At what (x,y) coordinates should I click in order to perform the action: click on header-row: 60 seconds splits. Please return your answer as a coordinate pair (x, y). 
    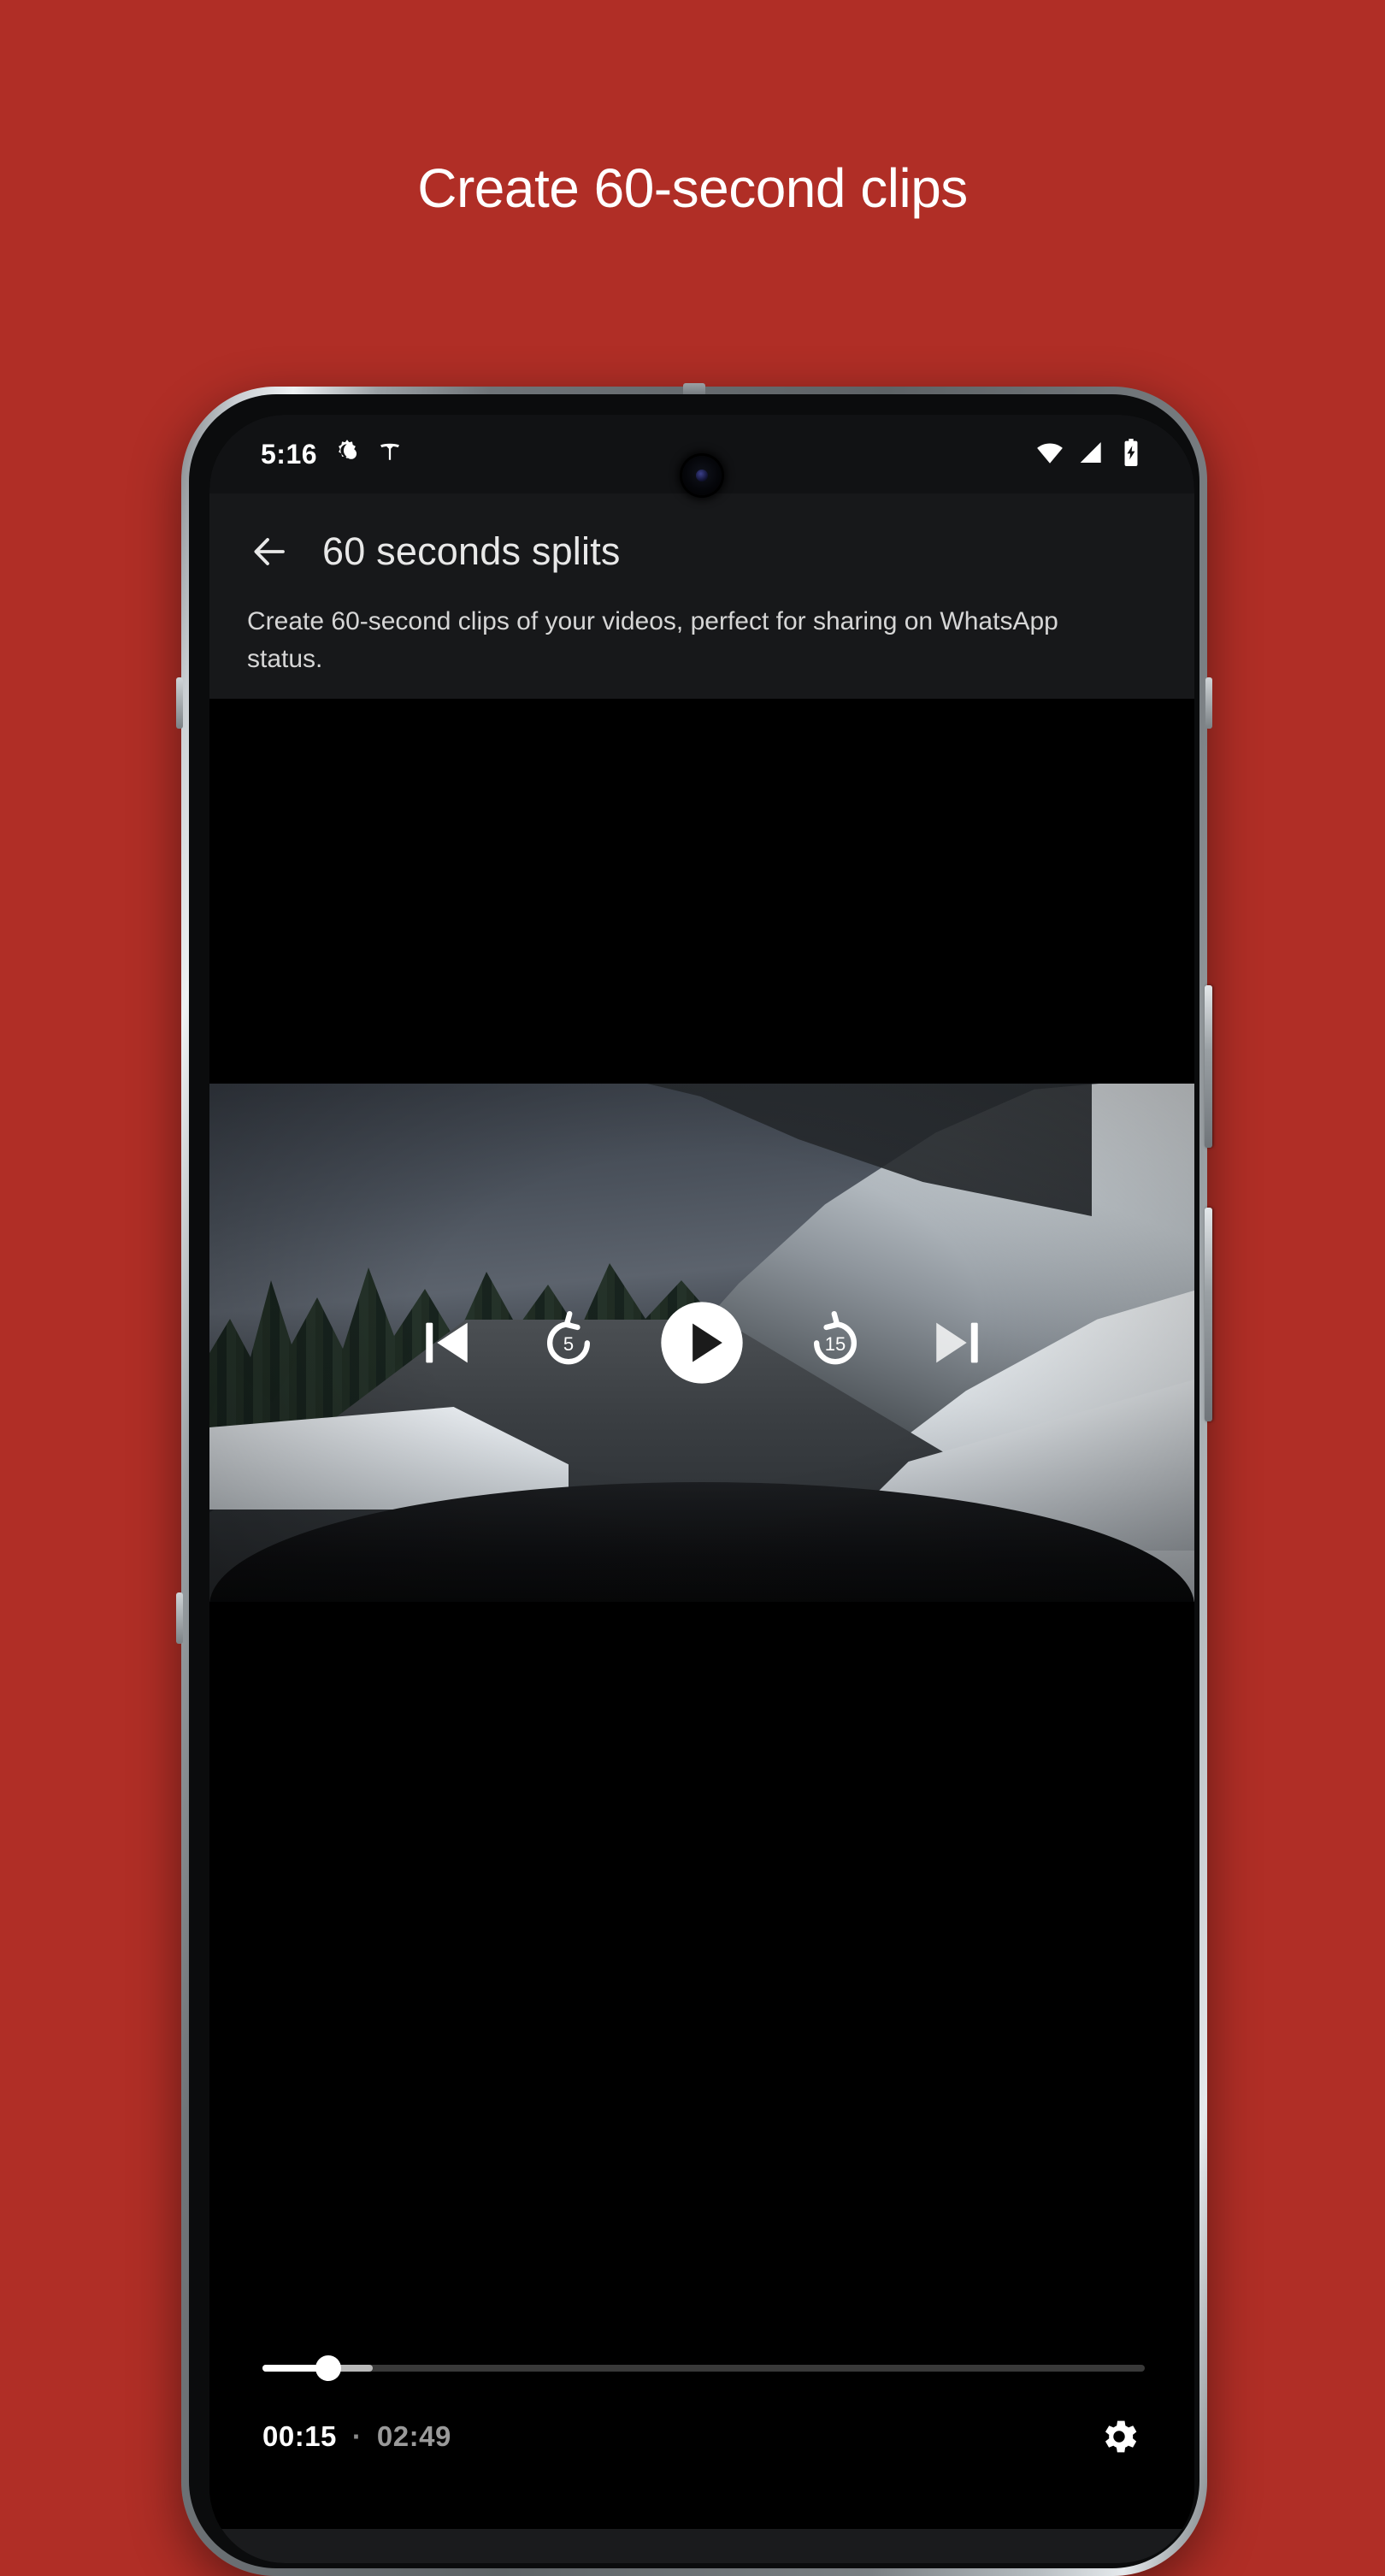
    Looking at the image, I should click on (702, 551).